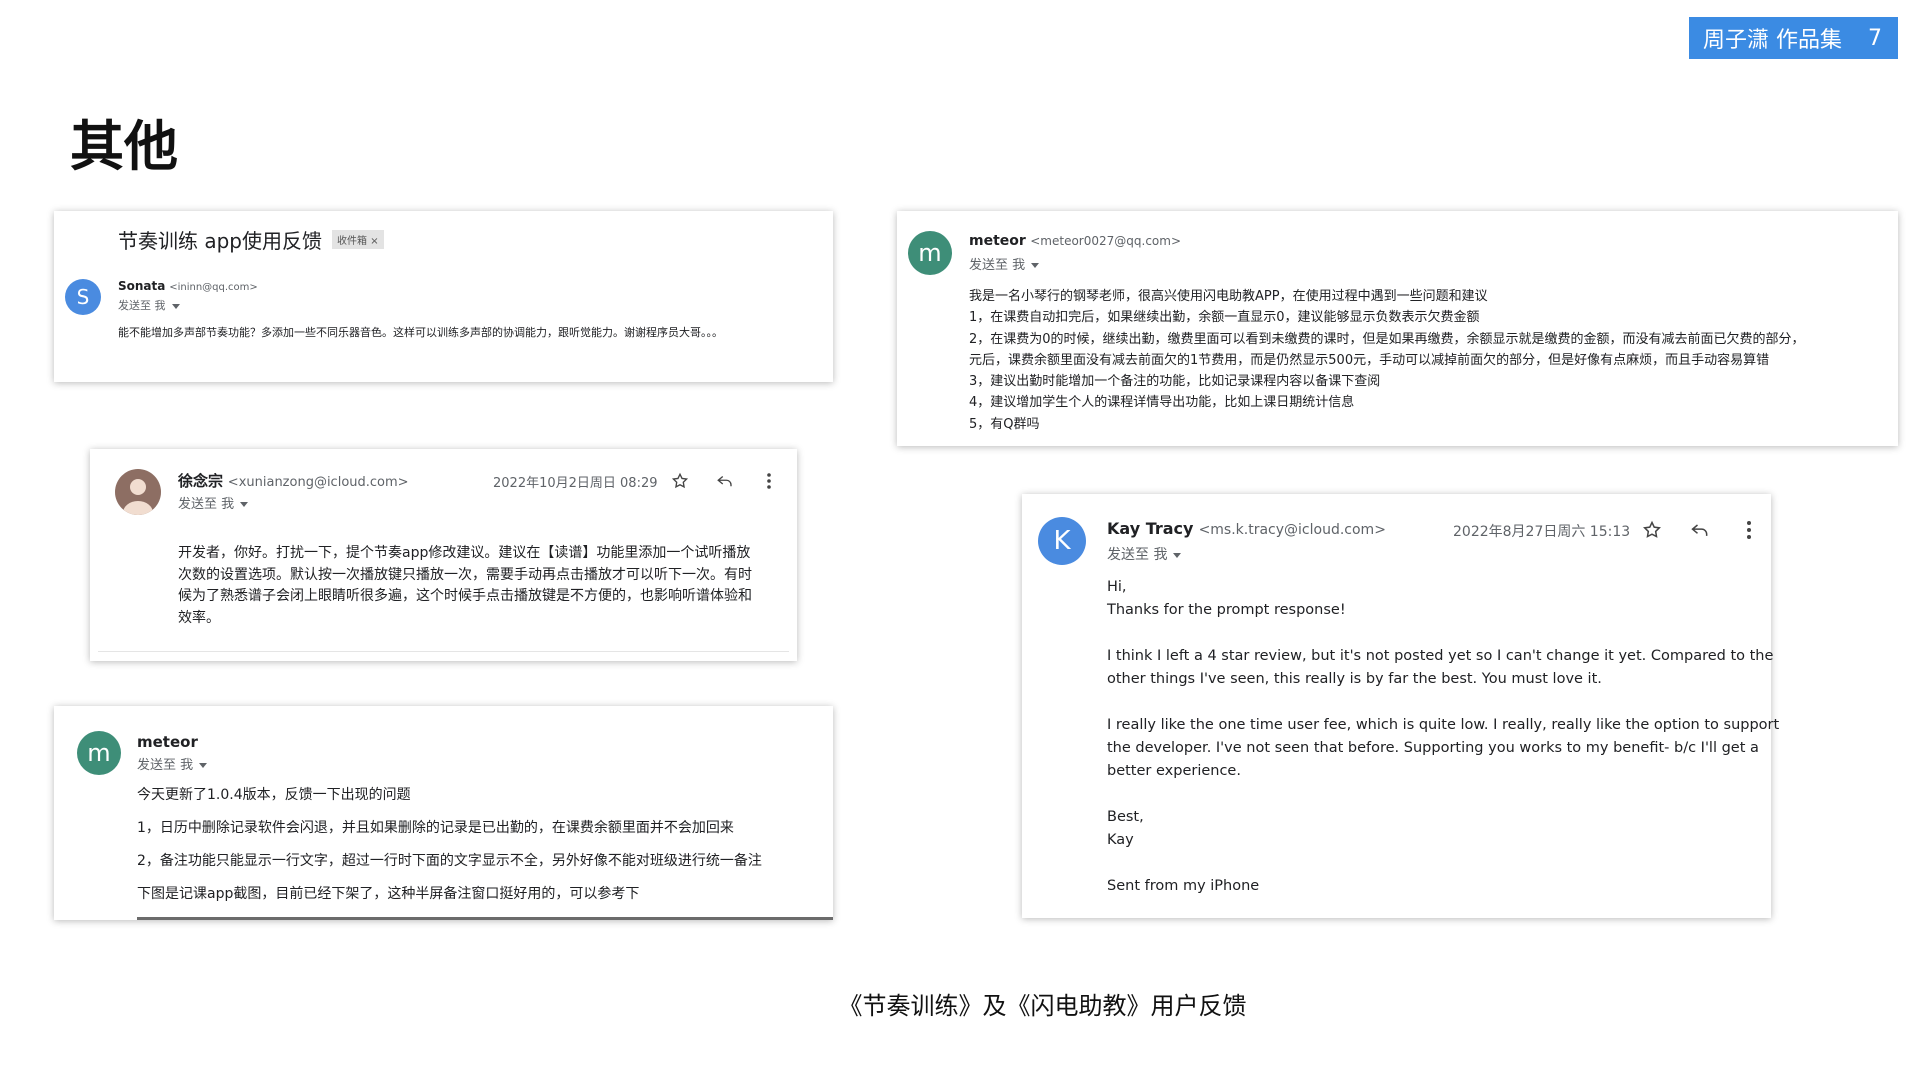 Image resolution: width=1920 pixels, height=1080 pixels. I want to click on badge-page-number: 7, so click(1875, 38).